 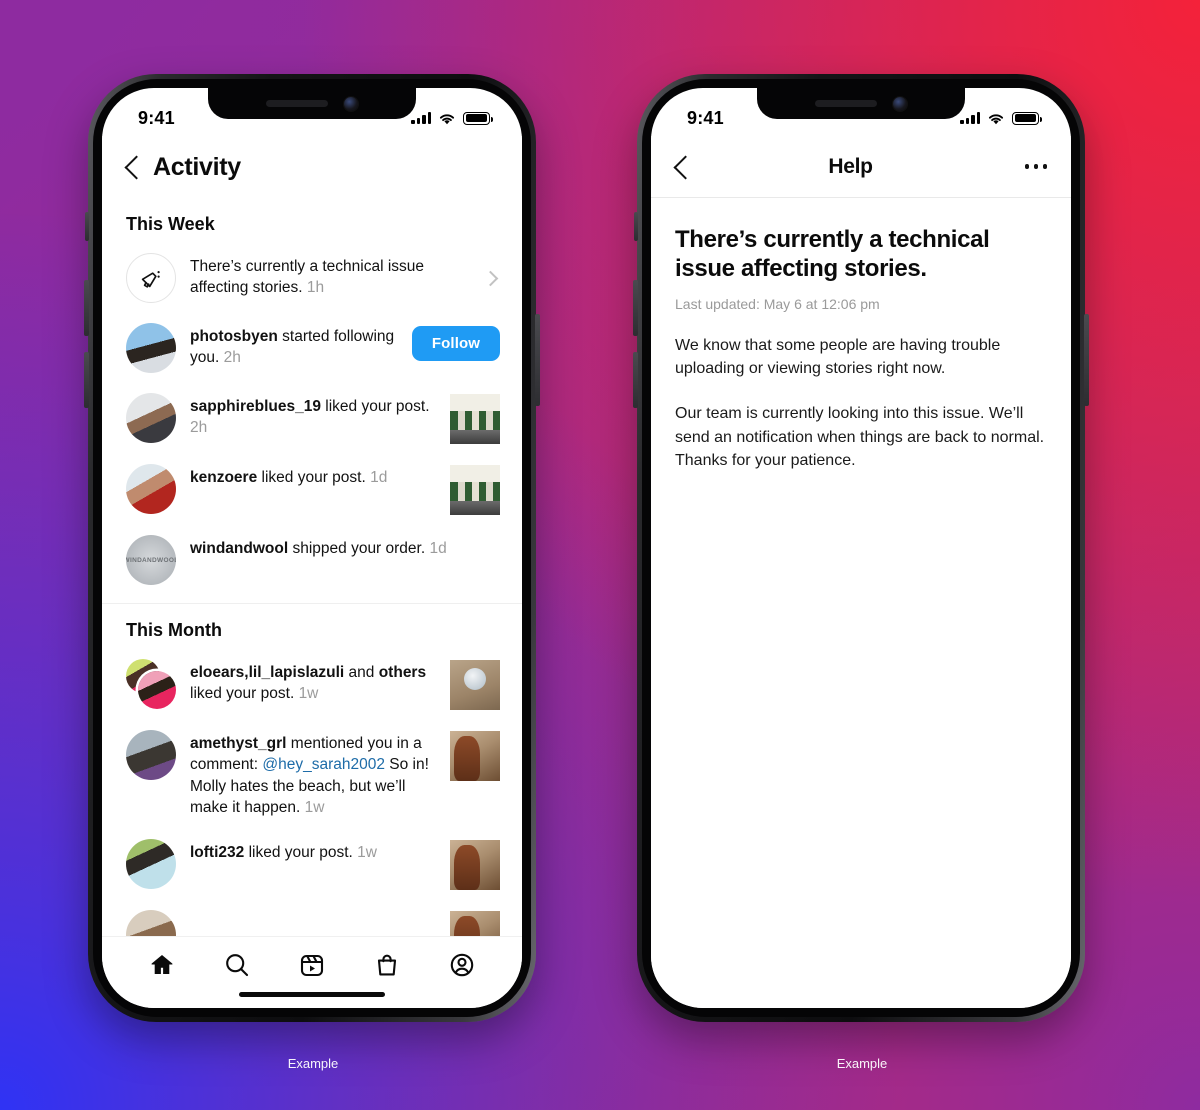 I want to click on notification-text: windandwool shipped your order. 1d, so click(x=345, y=547).